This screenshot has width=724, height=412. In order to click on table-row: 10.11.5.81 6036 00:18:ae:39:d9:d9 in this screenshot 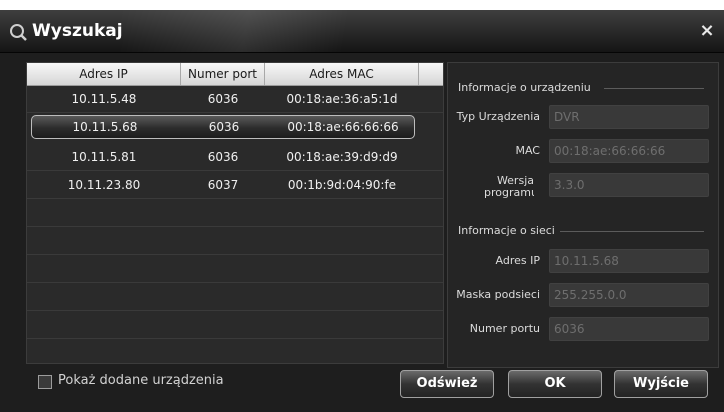, I will do `click(235, 157)`.